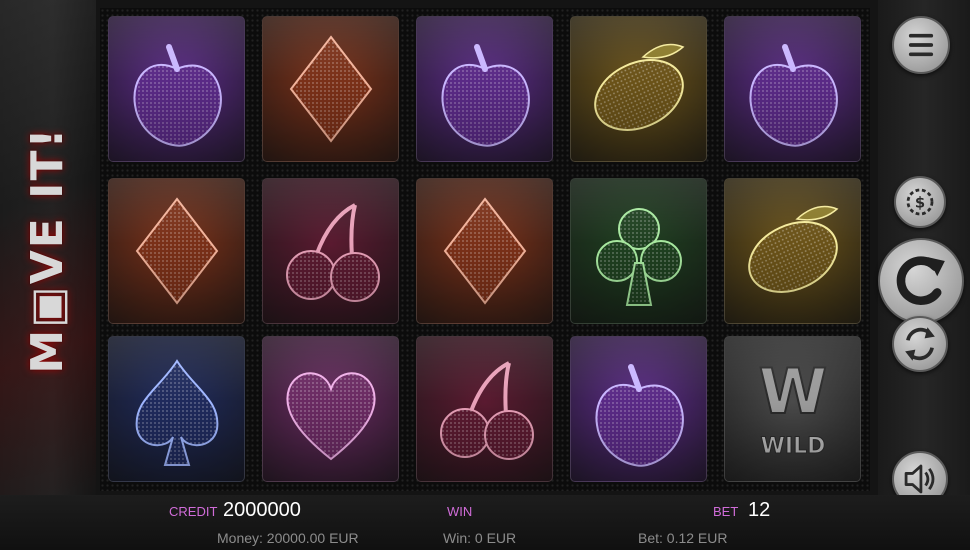  I want to click on win-text: Win: 0 EUR, so click(480, 538).